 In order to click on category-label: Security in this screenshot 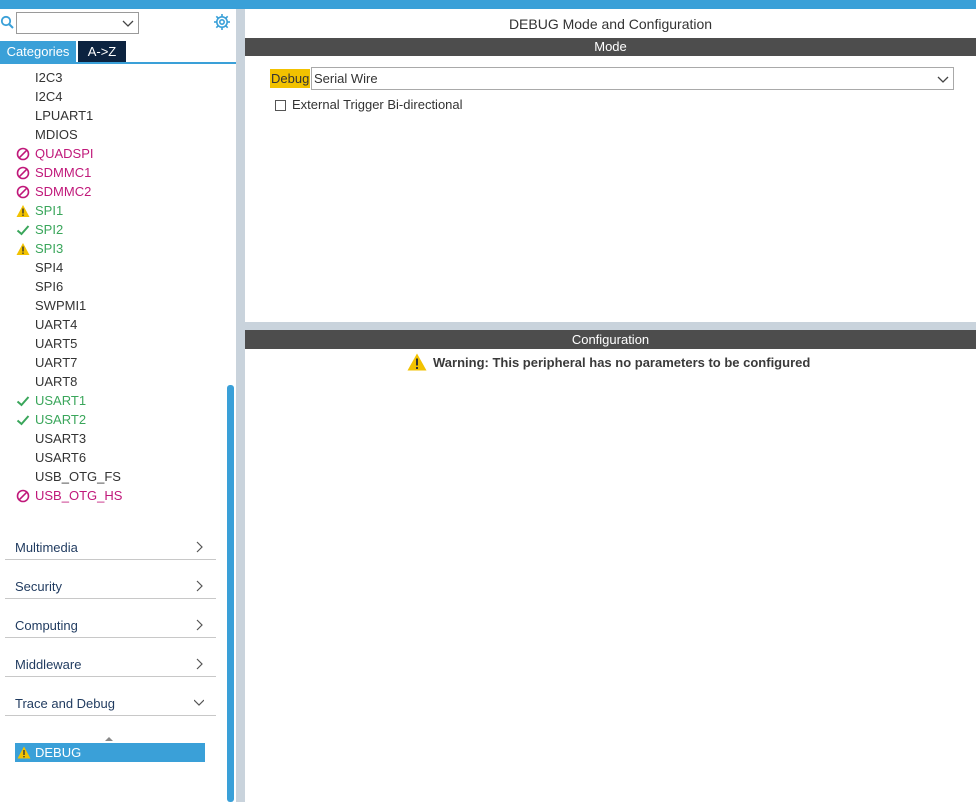, I will do `click(38, 586)`.